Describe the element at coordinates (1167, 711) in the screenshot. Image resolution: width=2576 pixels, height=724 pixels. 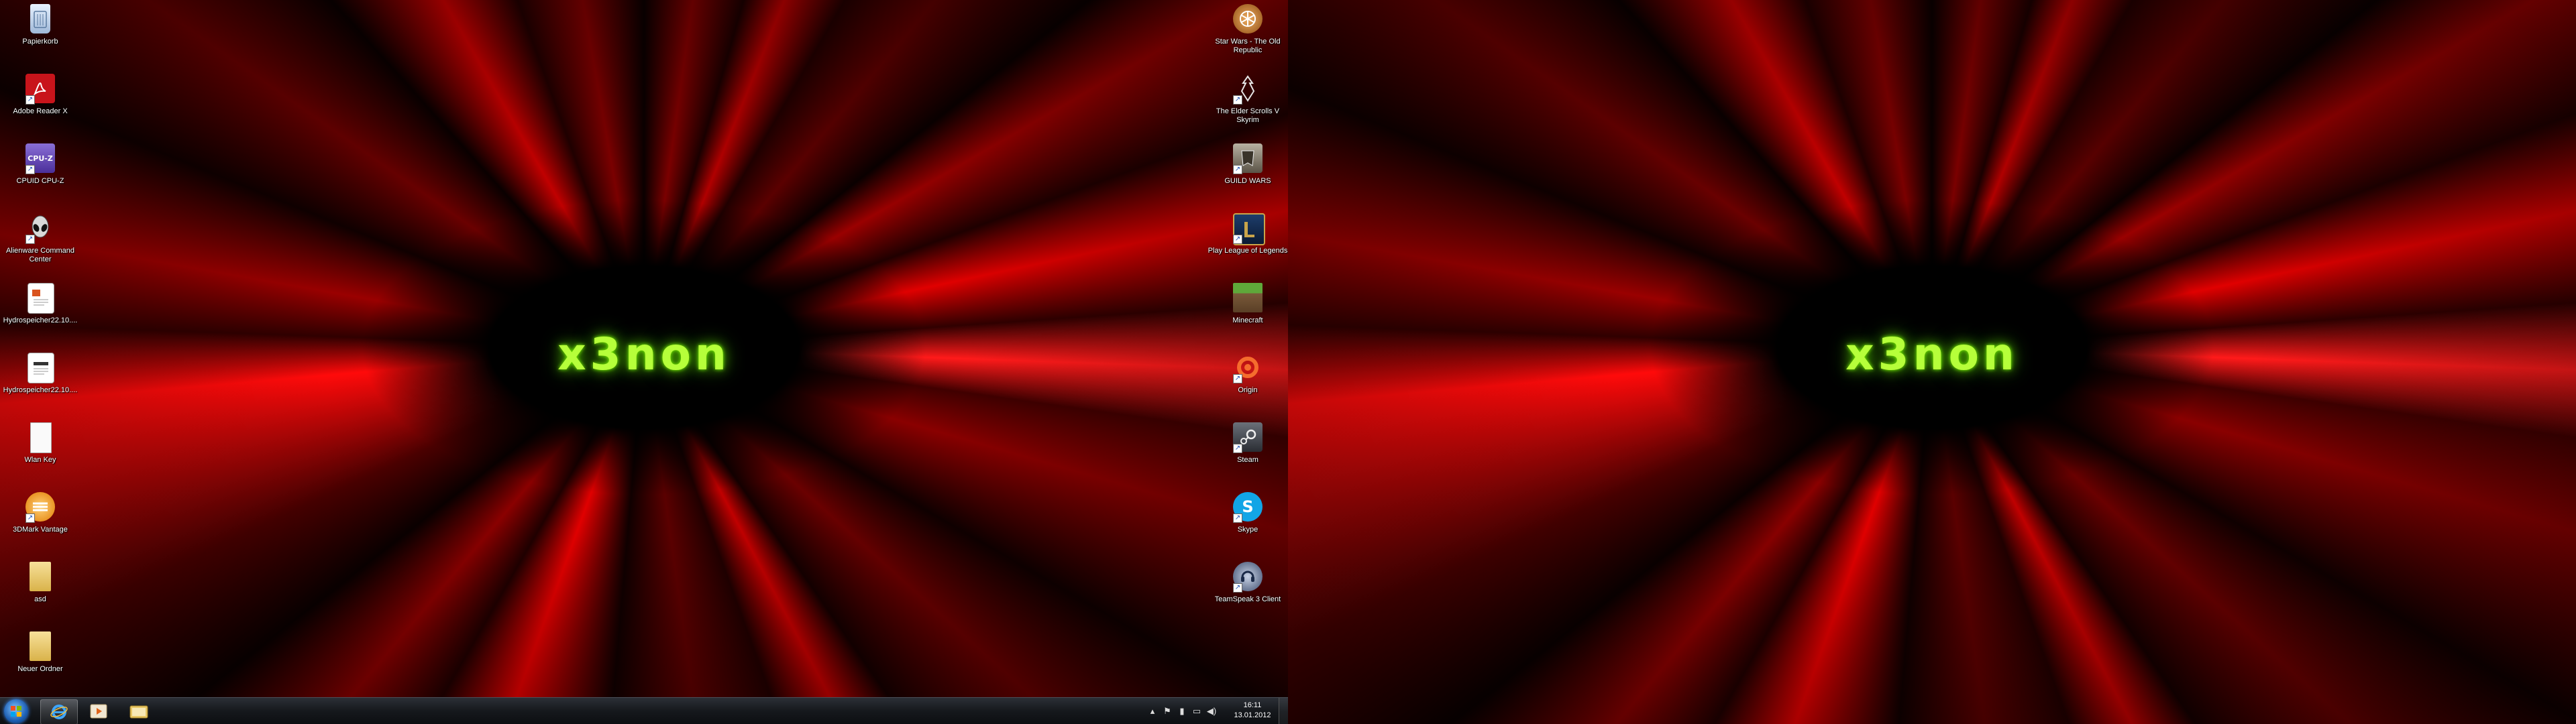
I see `action-center-flag-icon: ⚑` at that location.